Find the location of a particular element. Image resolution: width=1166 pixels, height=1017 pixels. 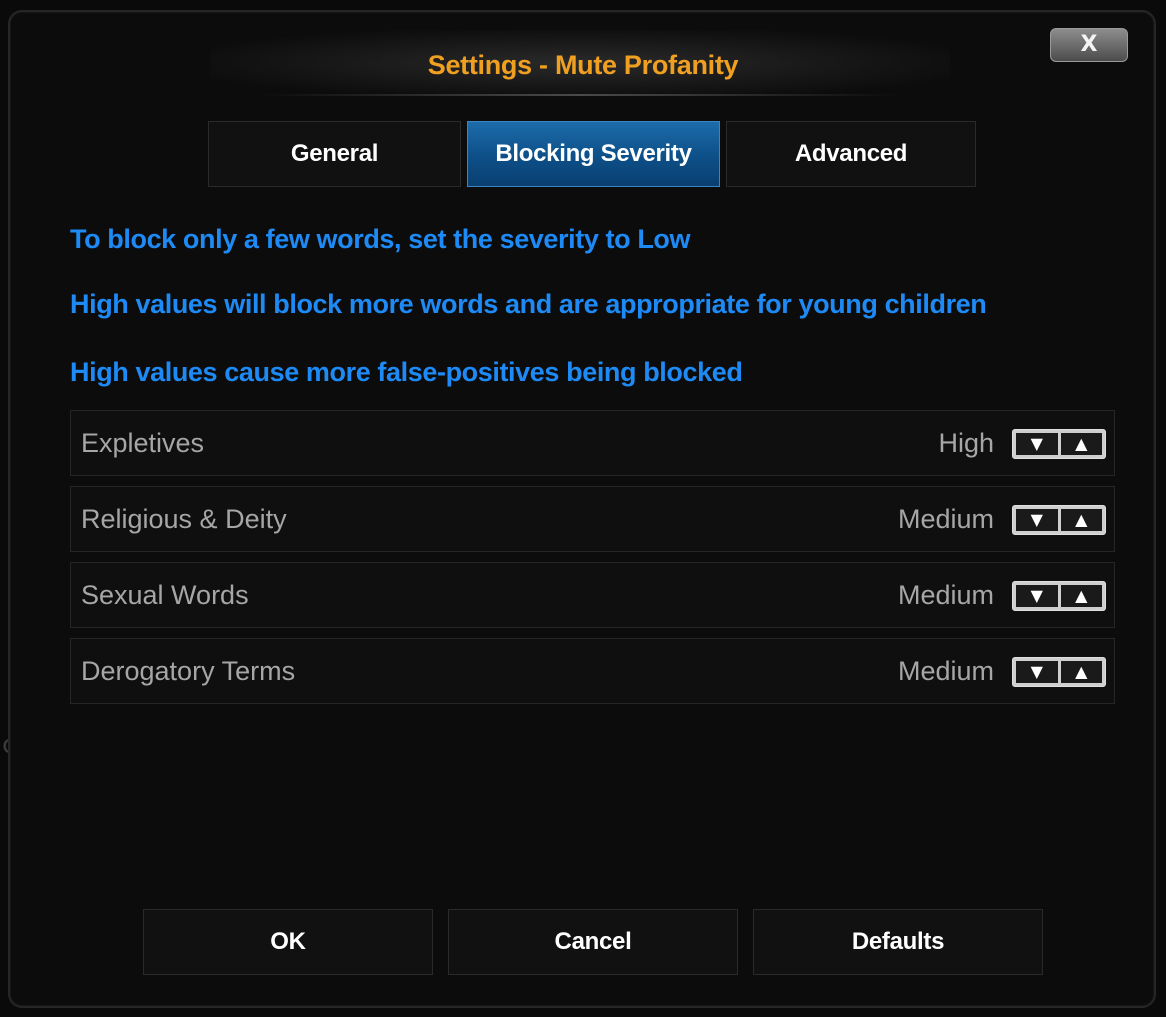

ok-button: OK is located at coordinates (288, 942).